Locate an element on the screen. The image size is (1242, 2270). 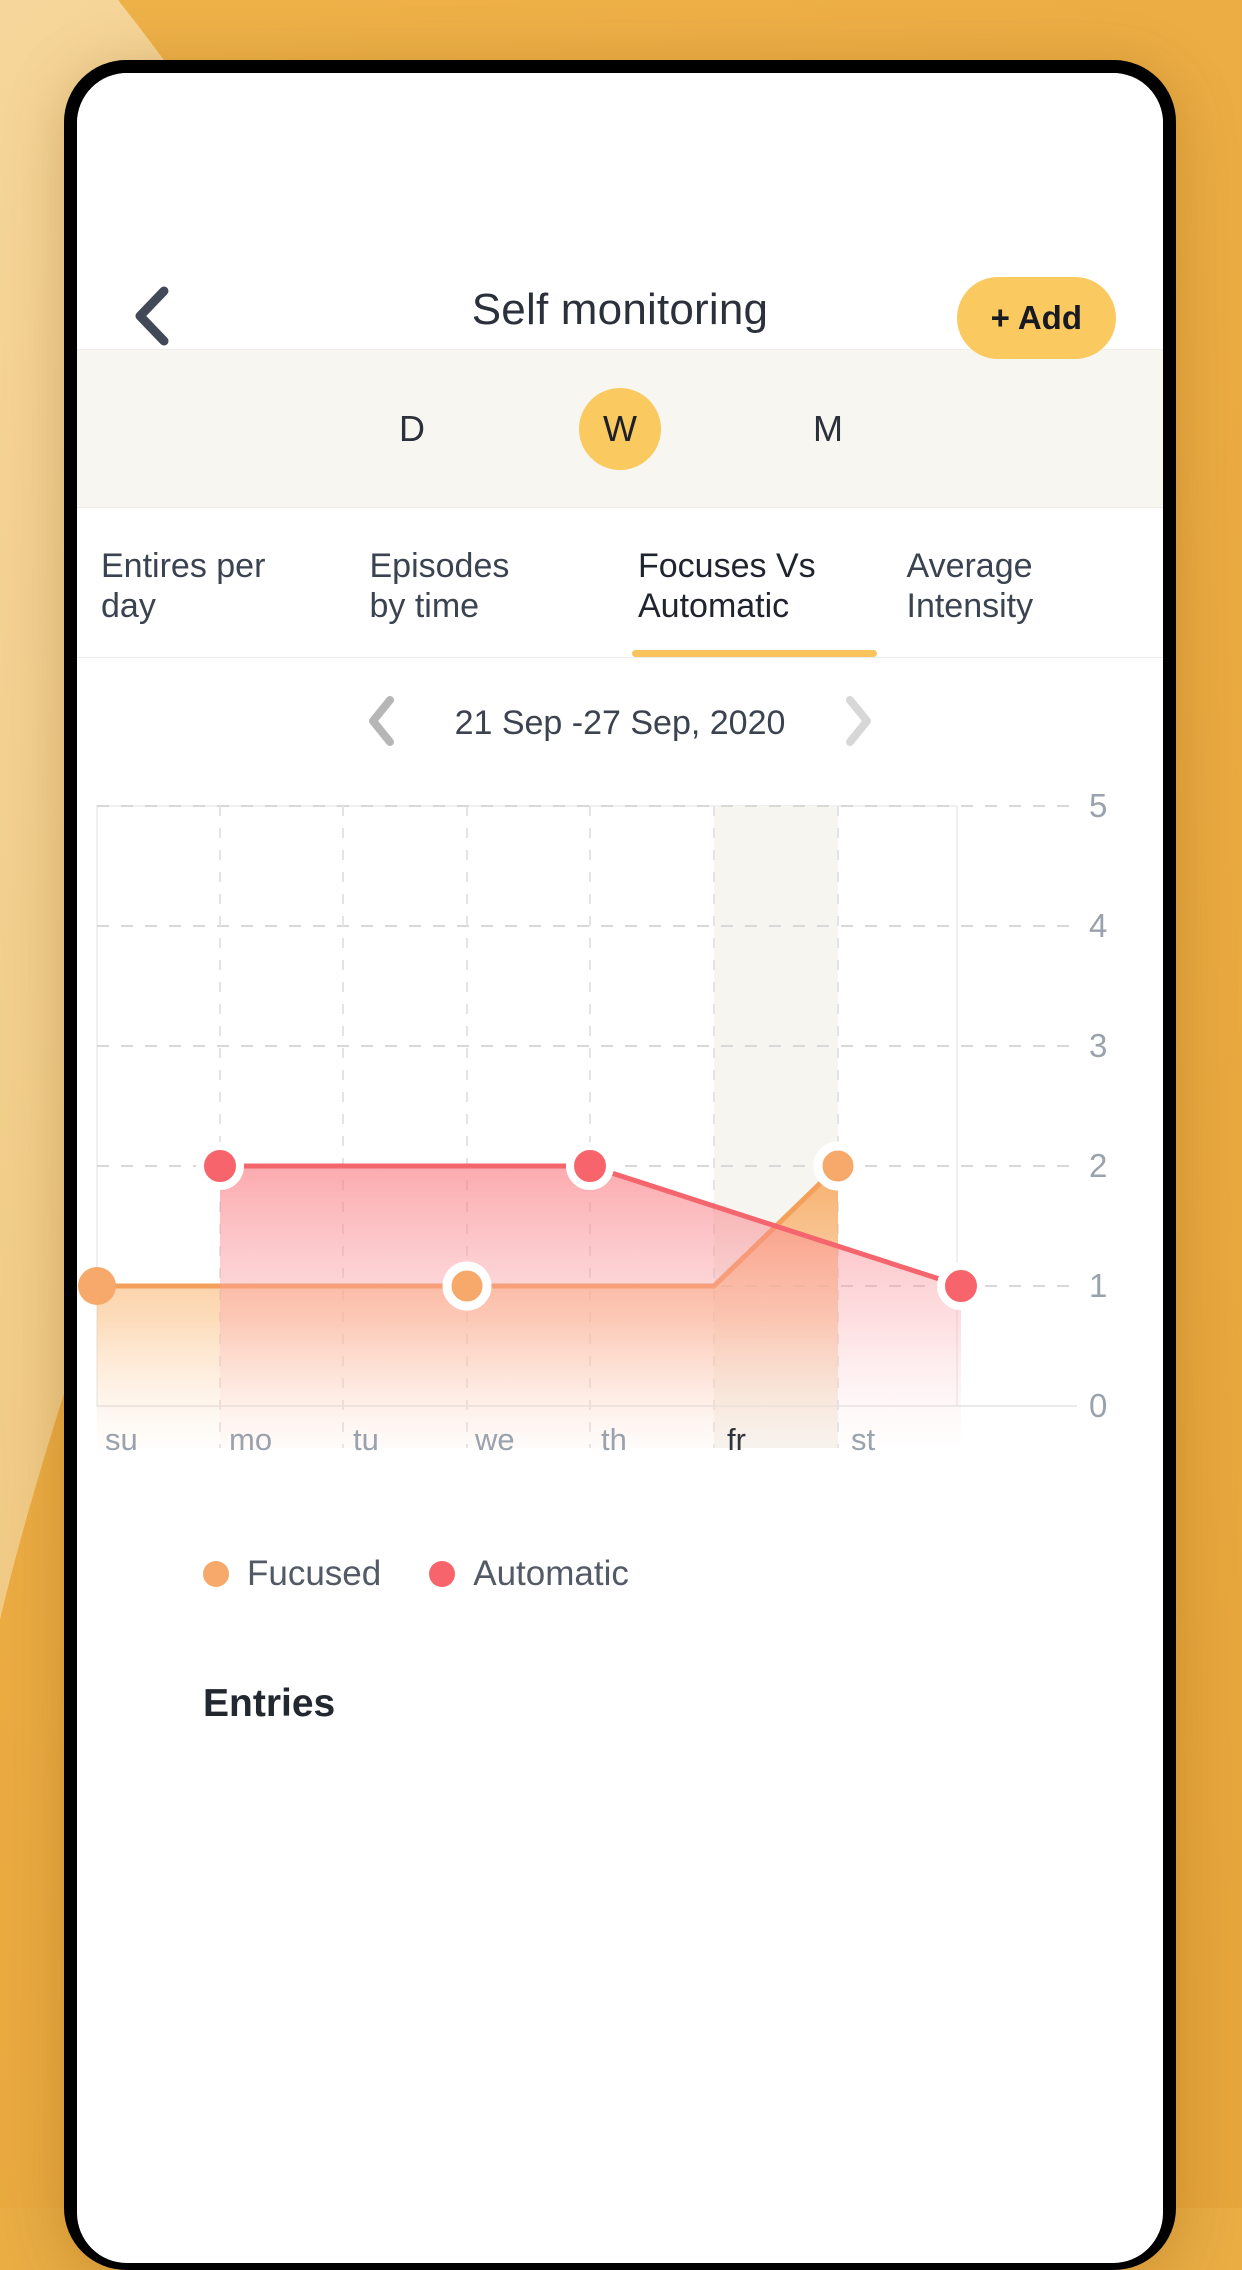
x-tick-mo: mo is located at coordinates (251, 1439).